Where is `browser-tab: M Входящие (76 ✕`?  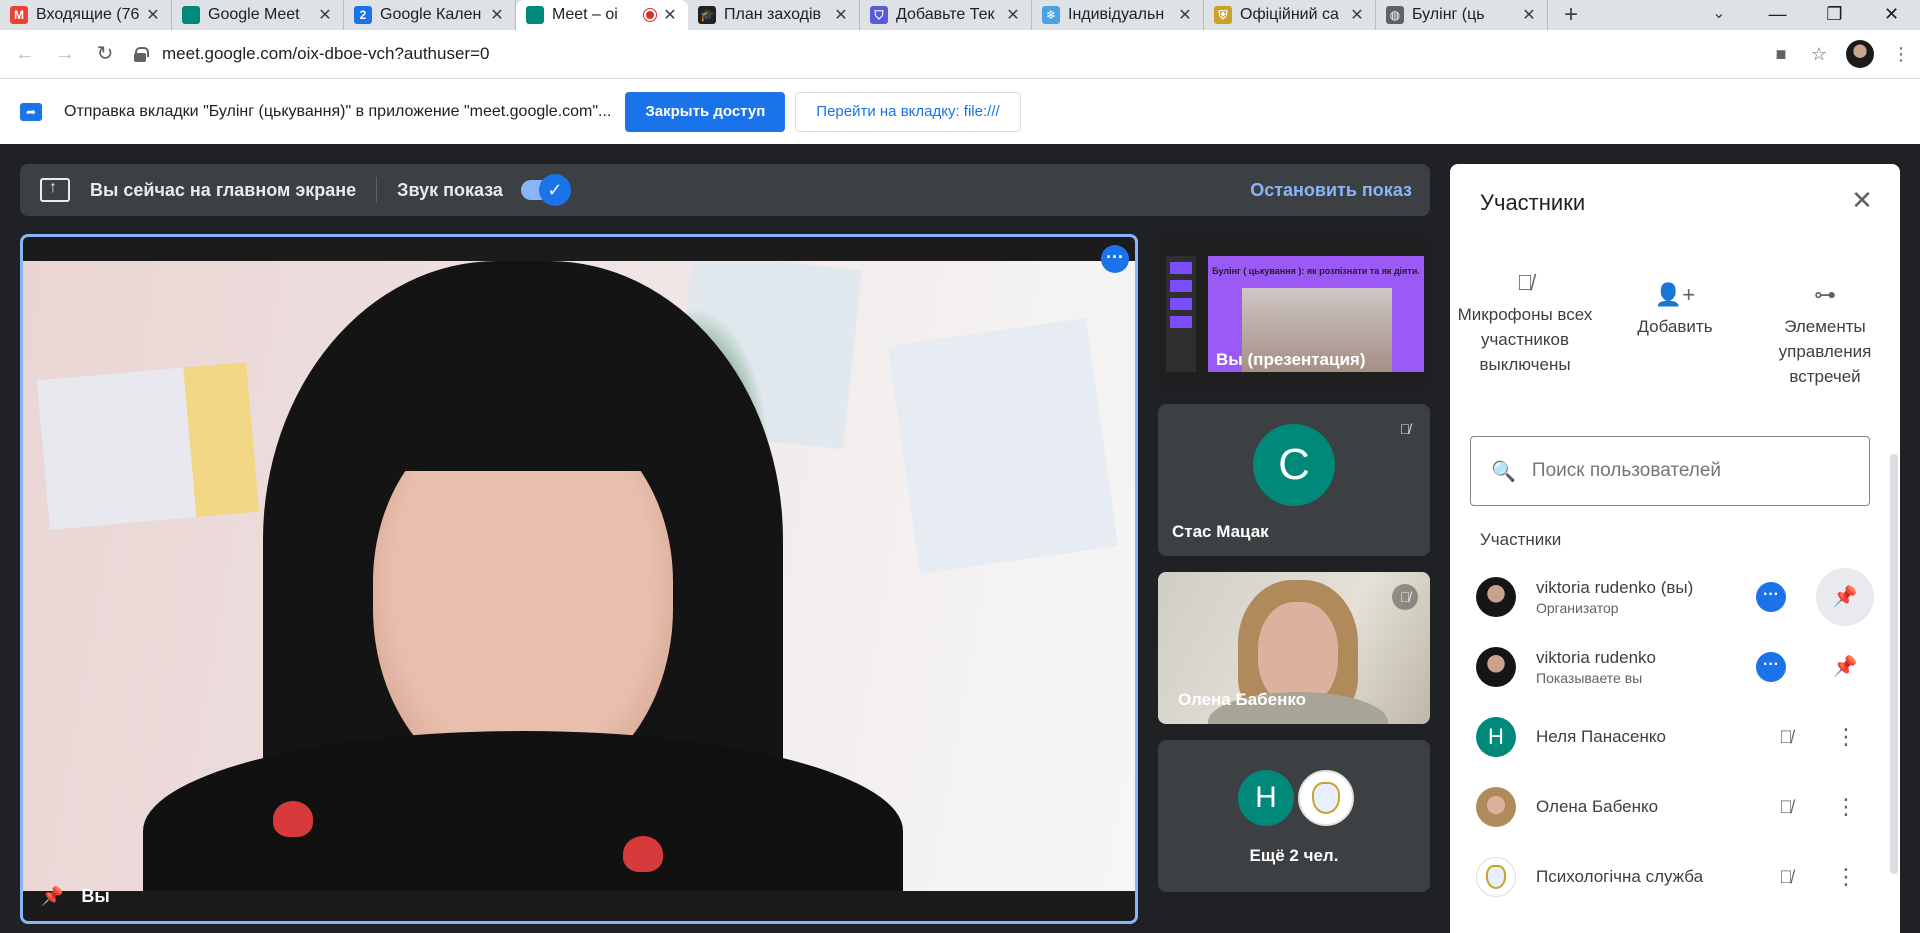 browser-tab: M Входящие (76 ✕ is located at coordinates (86, 15).